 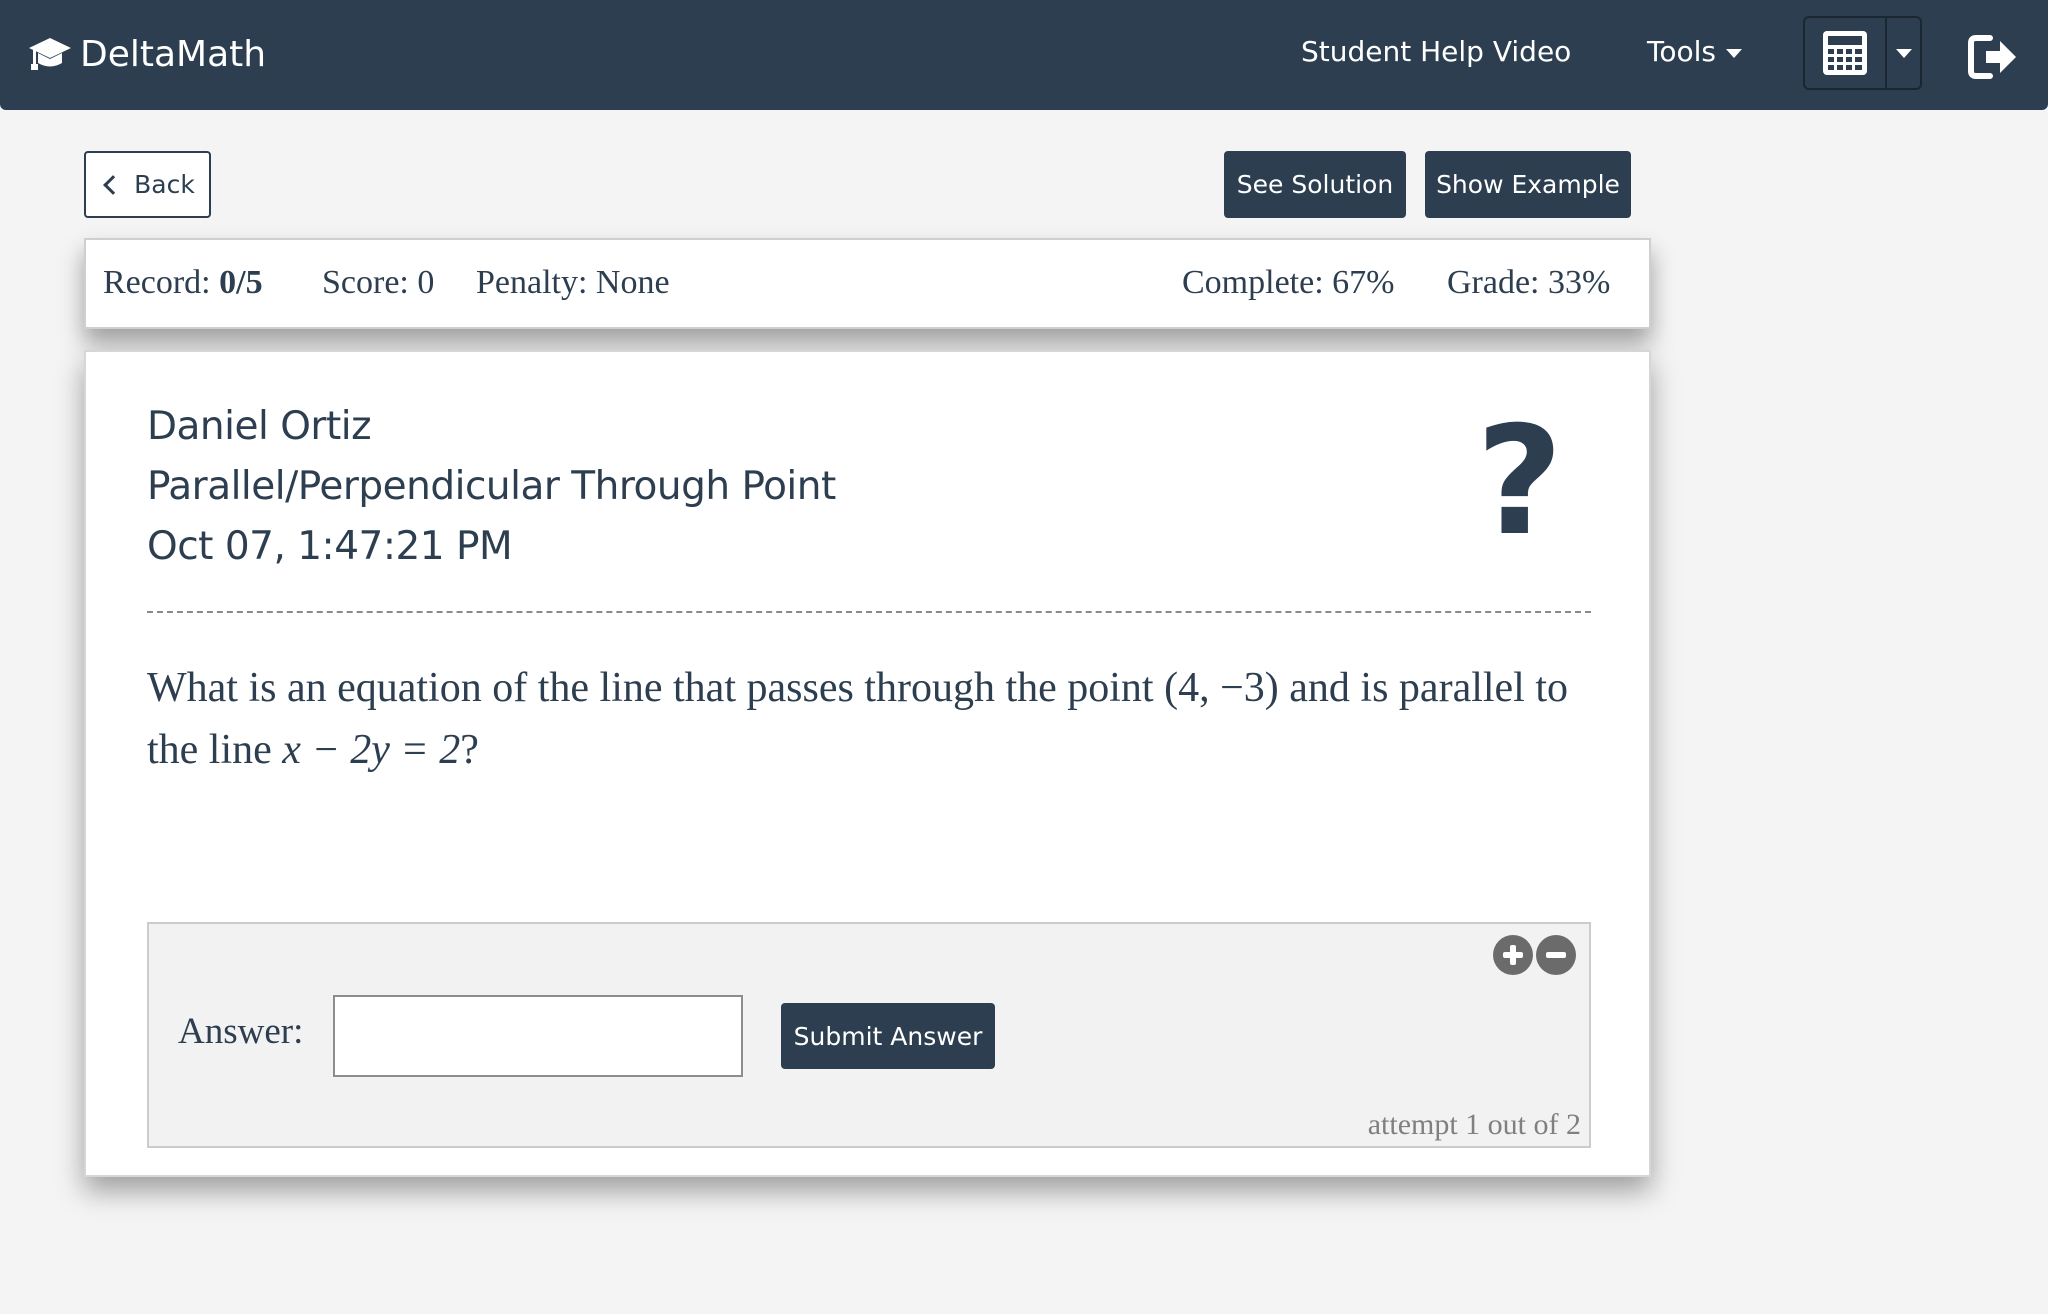 What do you see at coordinates (371, 750) in the screenshot?
I see `question-equation: x − 2y = 2` at bounding box center [371, 750].